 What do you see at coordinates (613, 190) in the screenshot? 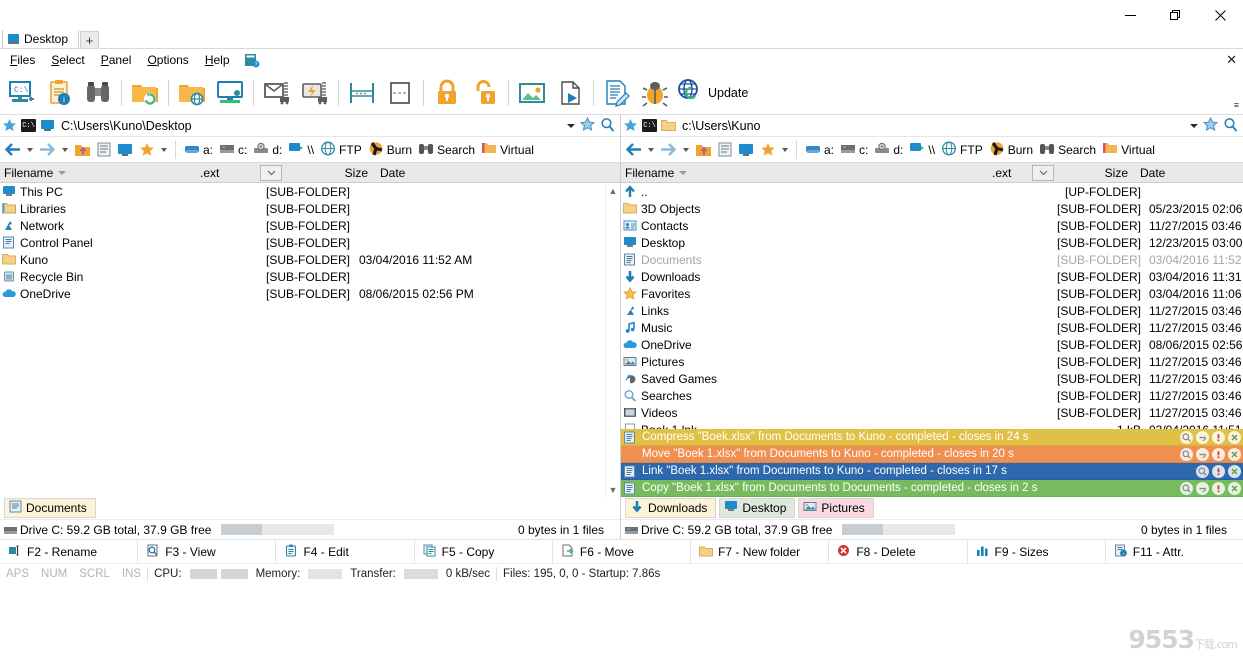
I see `scroll-up-button: ▲` at bounding box center [613, 190].